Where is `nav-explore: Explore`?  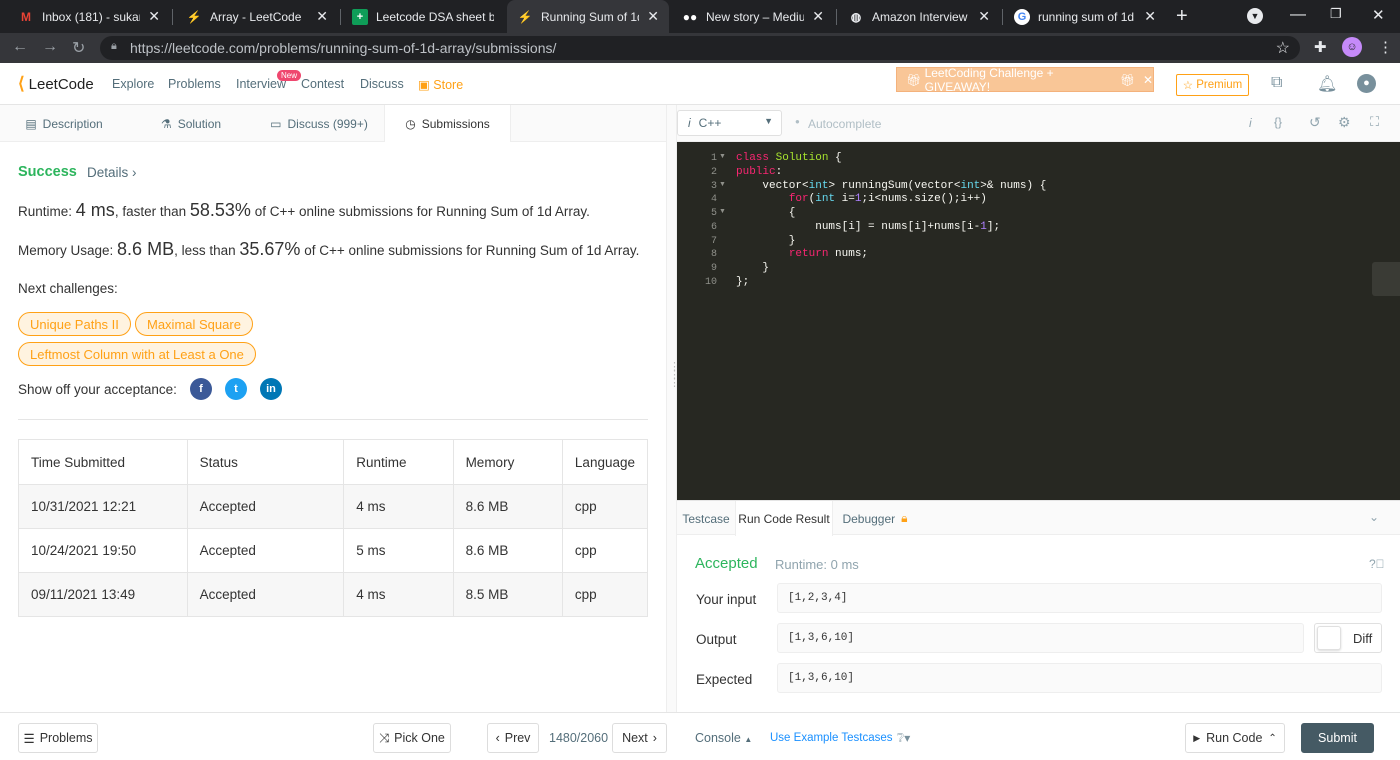
nav-explore: Explore is located at coordinates (133, 84).